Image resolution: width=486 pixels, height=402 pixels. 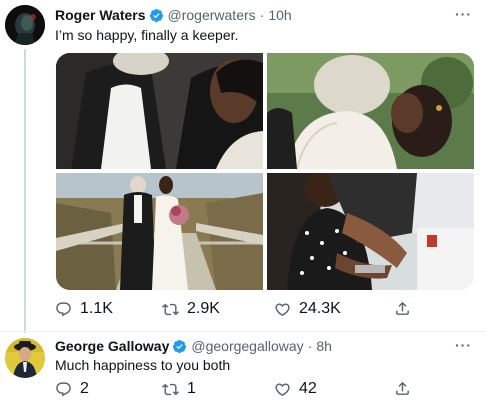 I want to click on retweet-button: 2.9K, so click(x=191, y=309).